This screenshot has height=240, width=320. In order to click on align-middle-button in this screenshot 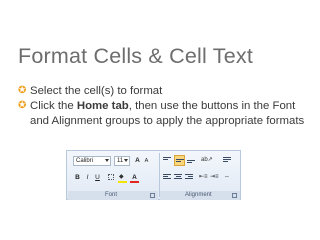, I will do `click(179, 160)`.